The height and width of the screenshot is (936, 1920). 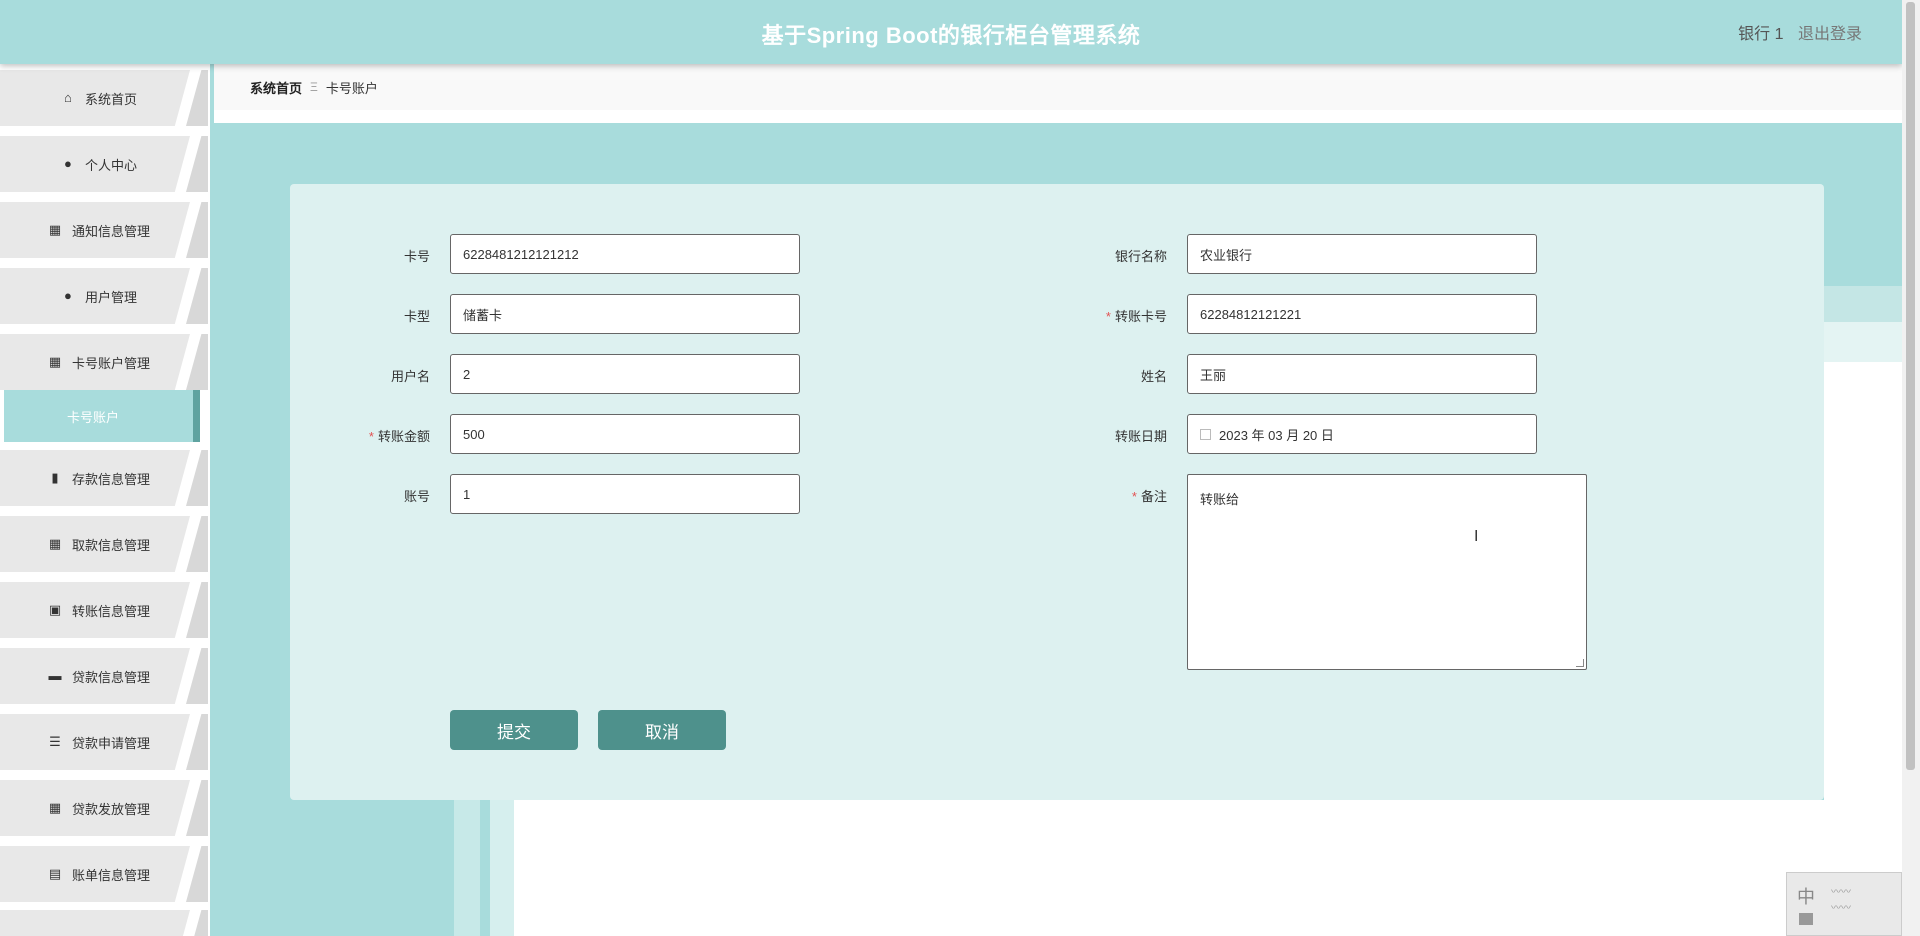 What do you see at coordinates (1795, 32) in the screenshot?
I see `header-user-area: 银行 1 退出登录` at bounding box center [1795, 32].